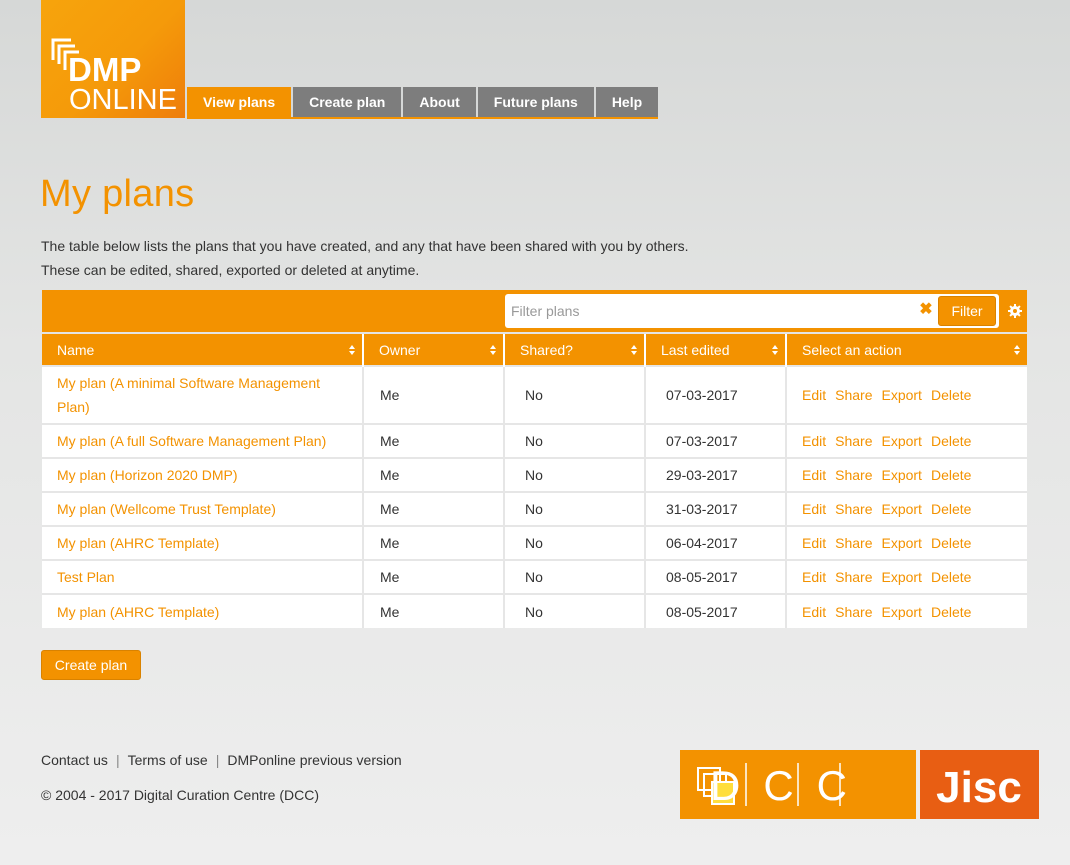 Image resolution: width=1070 pixels, height=865 pixels. Describe the element at coordinates (348, 102) in the screenshot. I see `nav-create-plan: Create plan` at that location.